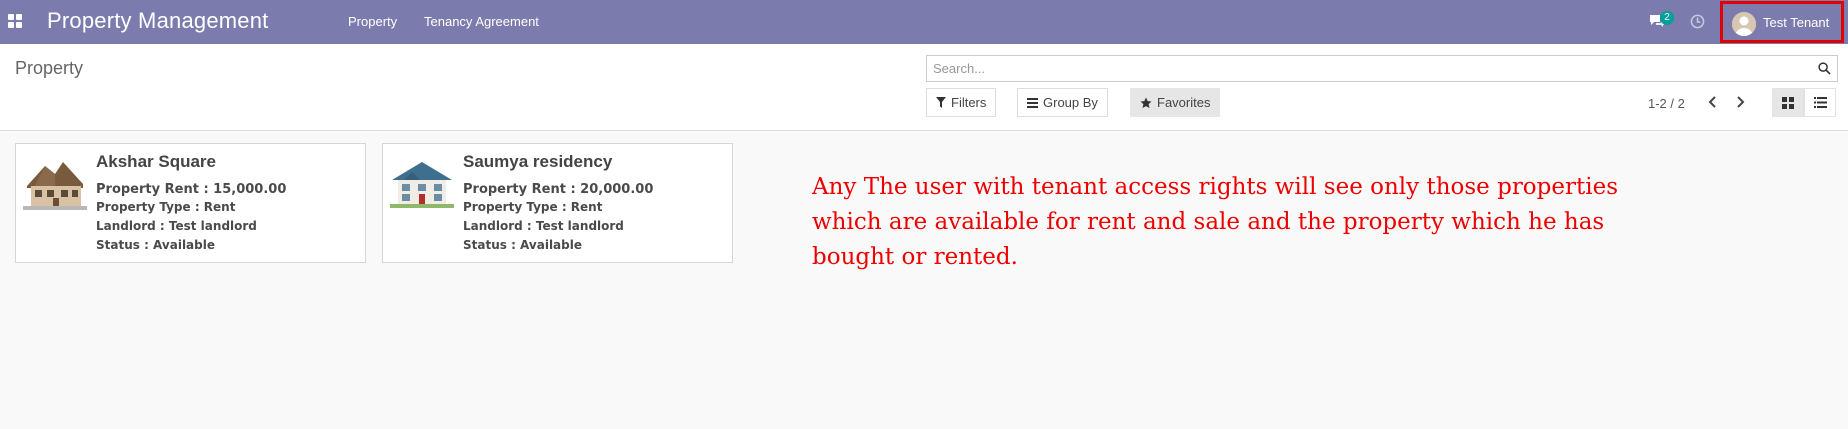 The height and width of the screenshot is (429, 1848). Describe the element at coordinates (372, 21) in the screenshot. I see `menu-property: Property` at that location.